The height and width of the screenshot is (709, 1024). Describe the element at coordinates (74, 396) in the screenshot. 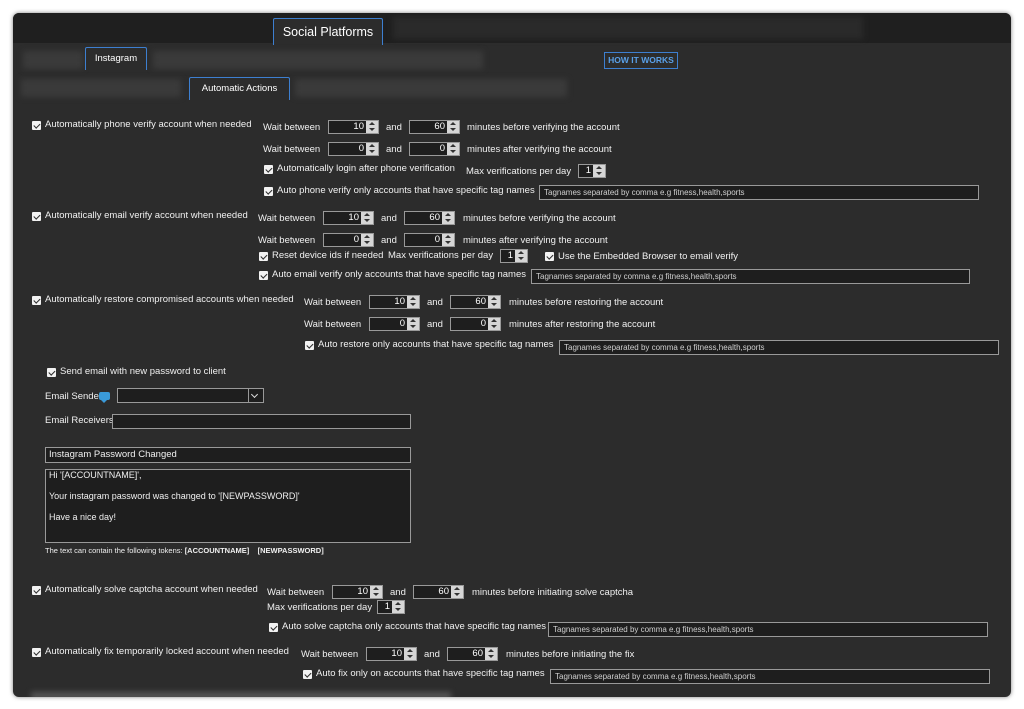

I see `email-sender-label: Email Sender` at that location.